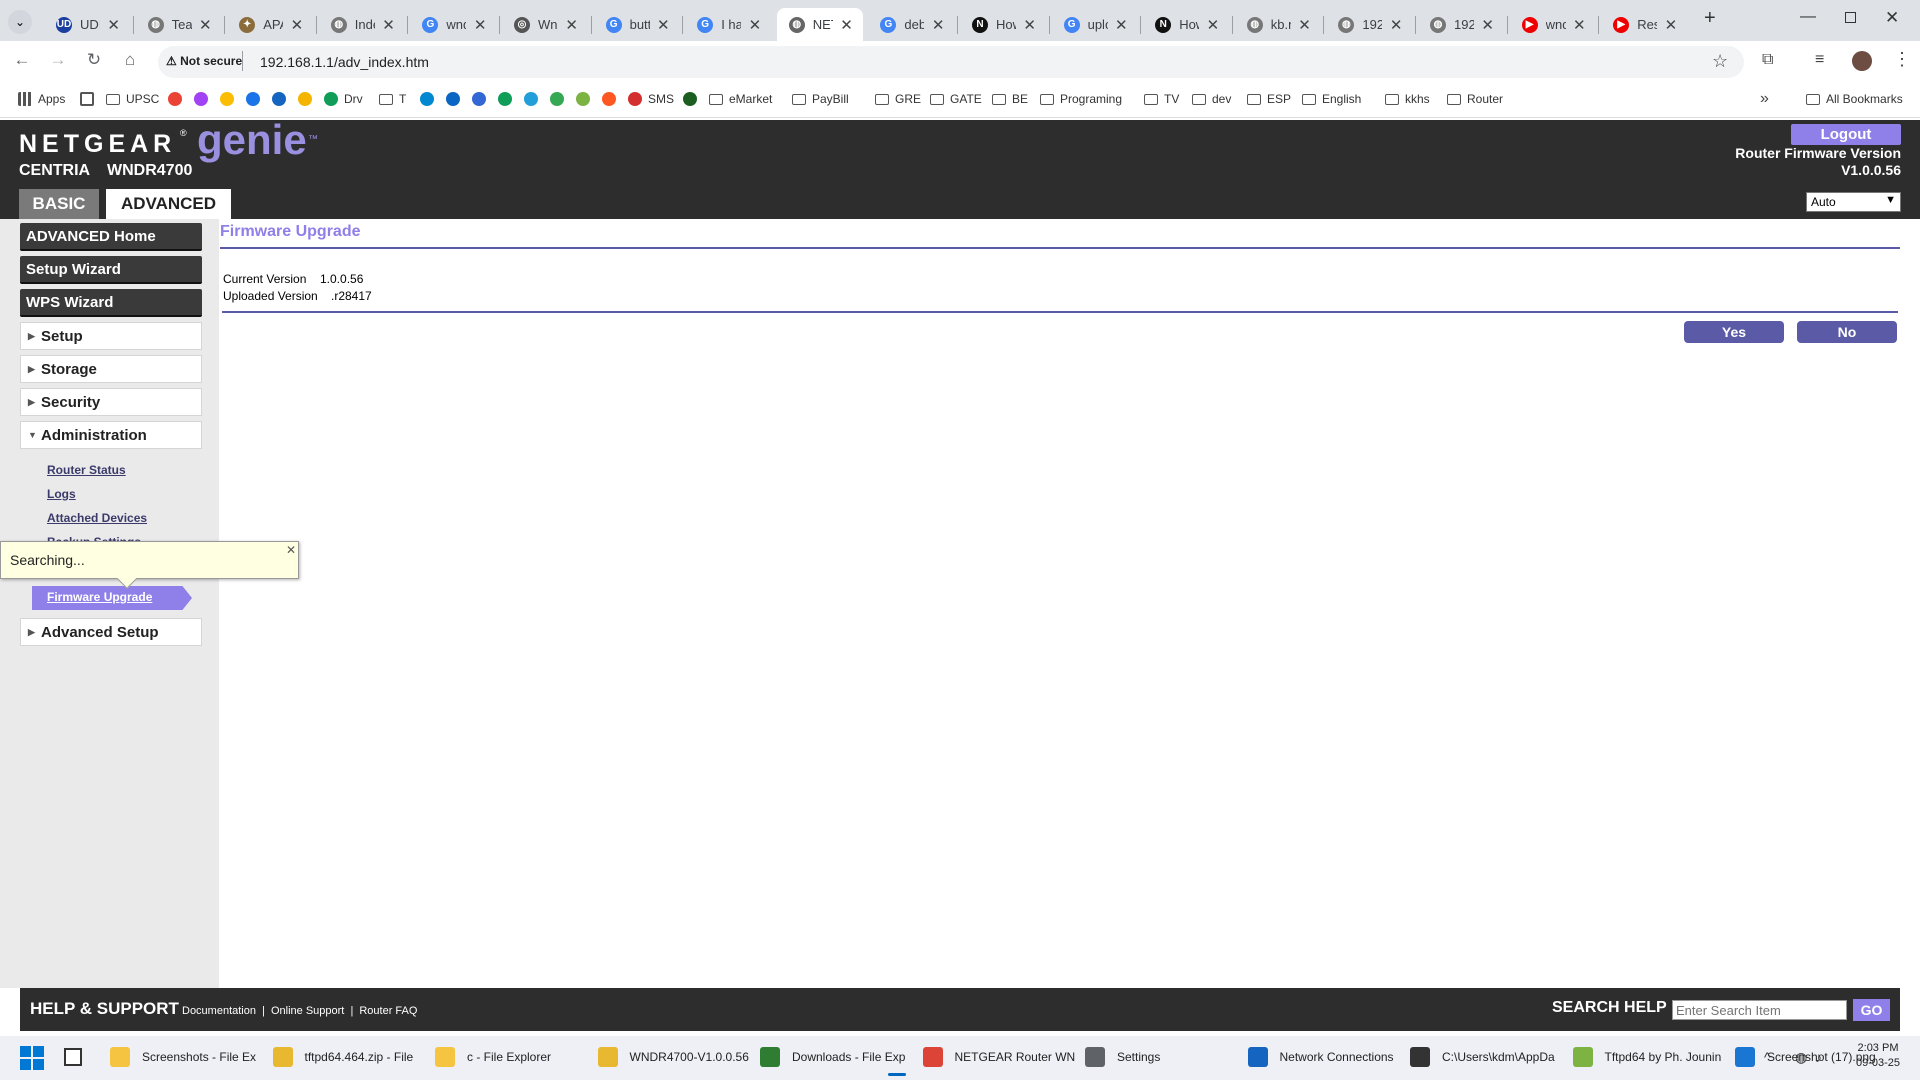 The image size is (1920, 1080). What do you see at coordinates (1161, 99) in the screenshot?
I see `bookmark-item: TV` at bounding box center [1161, 99].